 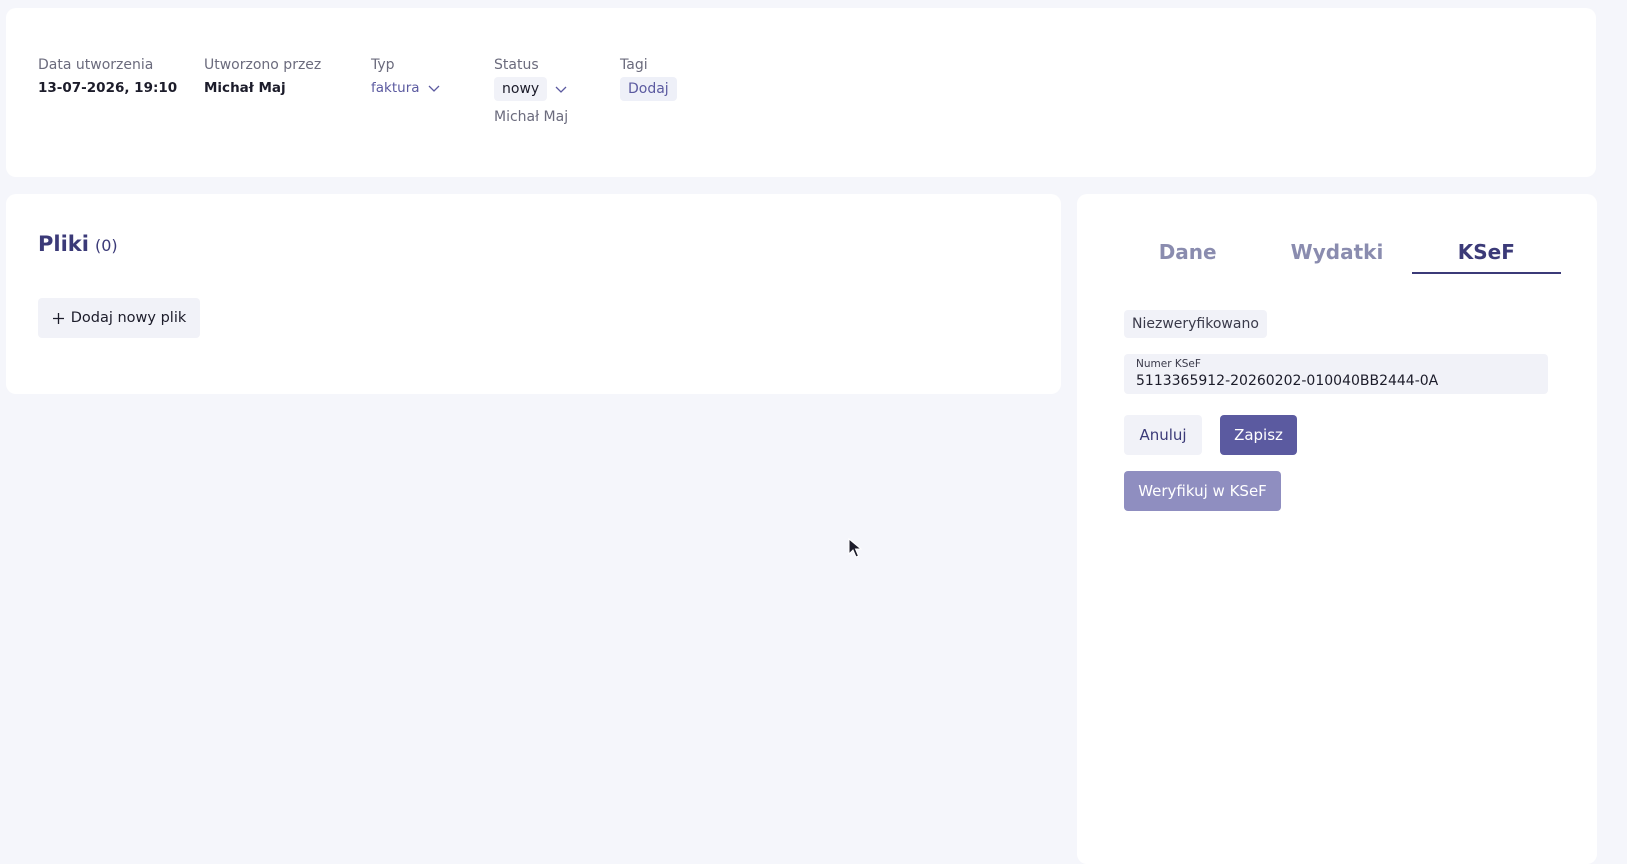 What do you see at coordinates (395, 88) in the screenshot?
I see `type-value: faktura` at bounding box center [395, 88].